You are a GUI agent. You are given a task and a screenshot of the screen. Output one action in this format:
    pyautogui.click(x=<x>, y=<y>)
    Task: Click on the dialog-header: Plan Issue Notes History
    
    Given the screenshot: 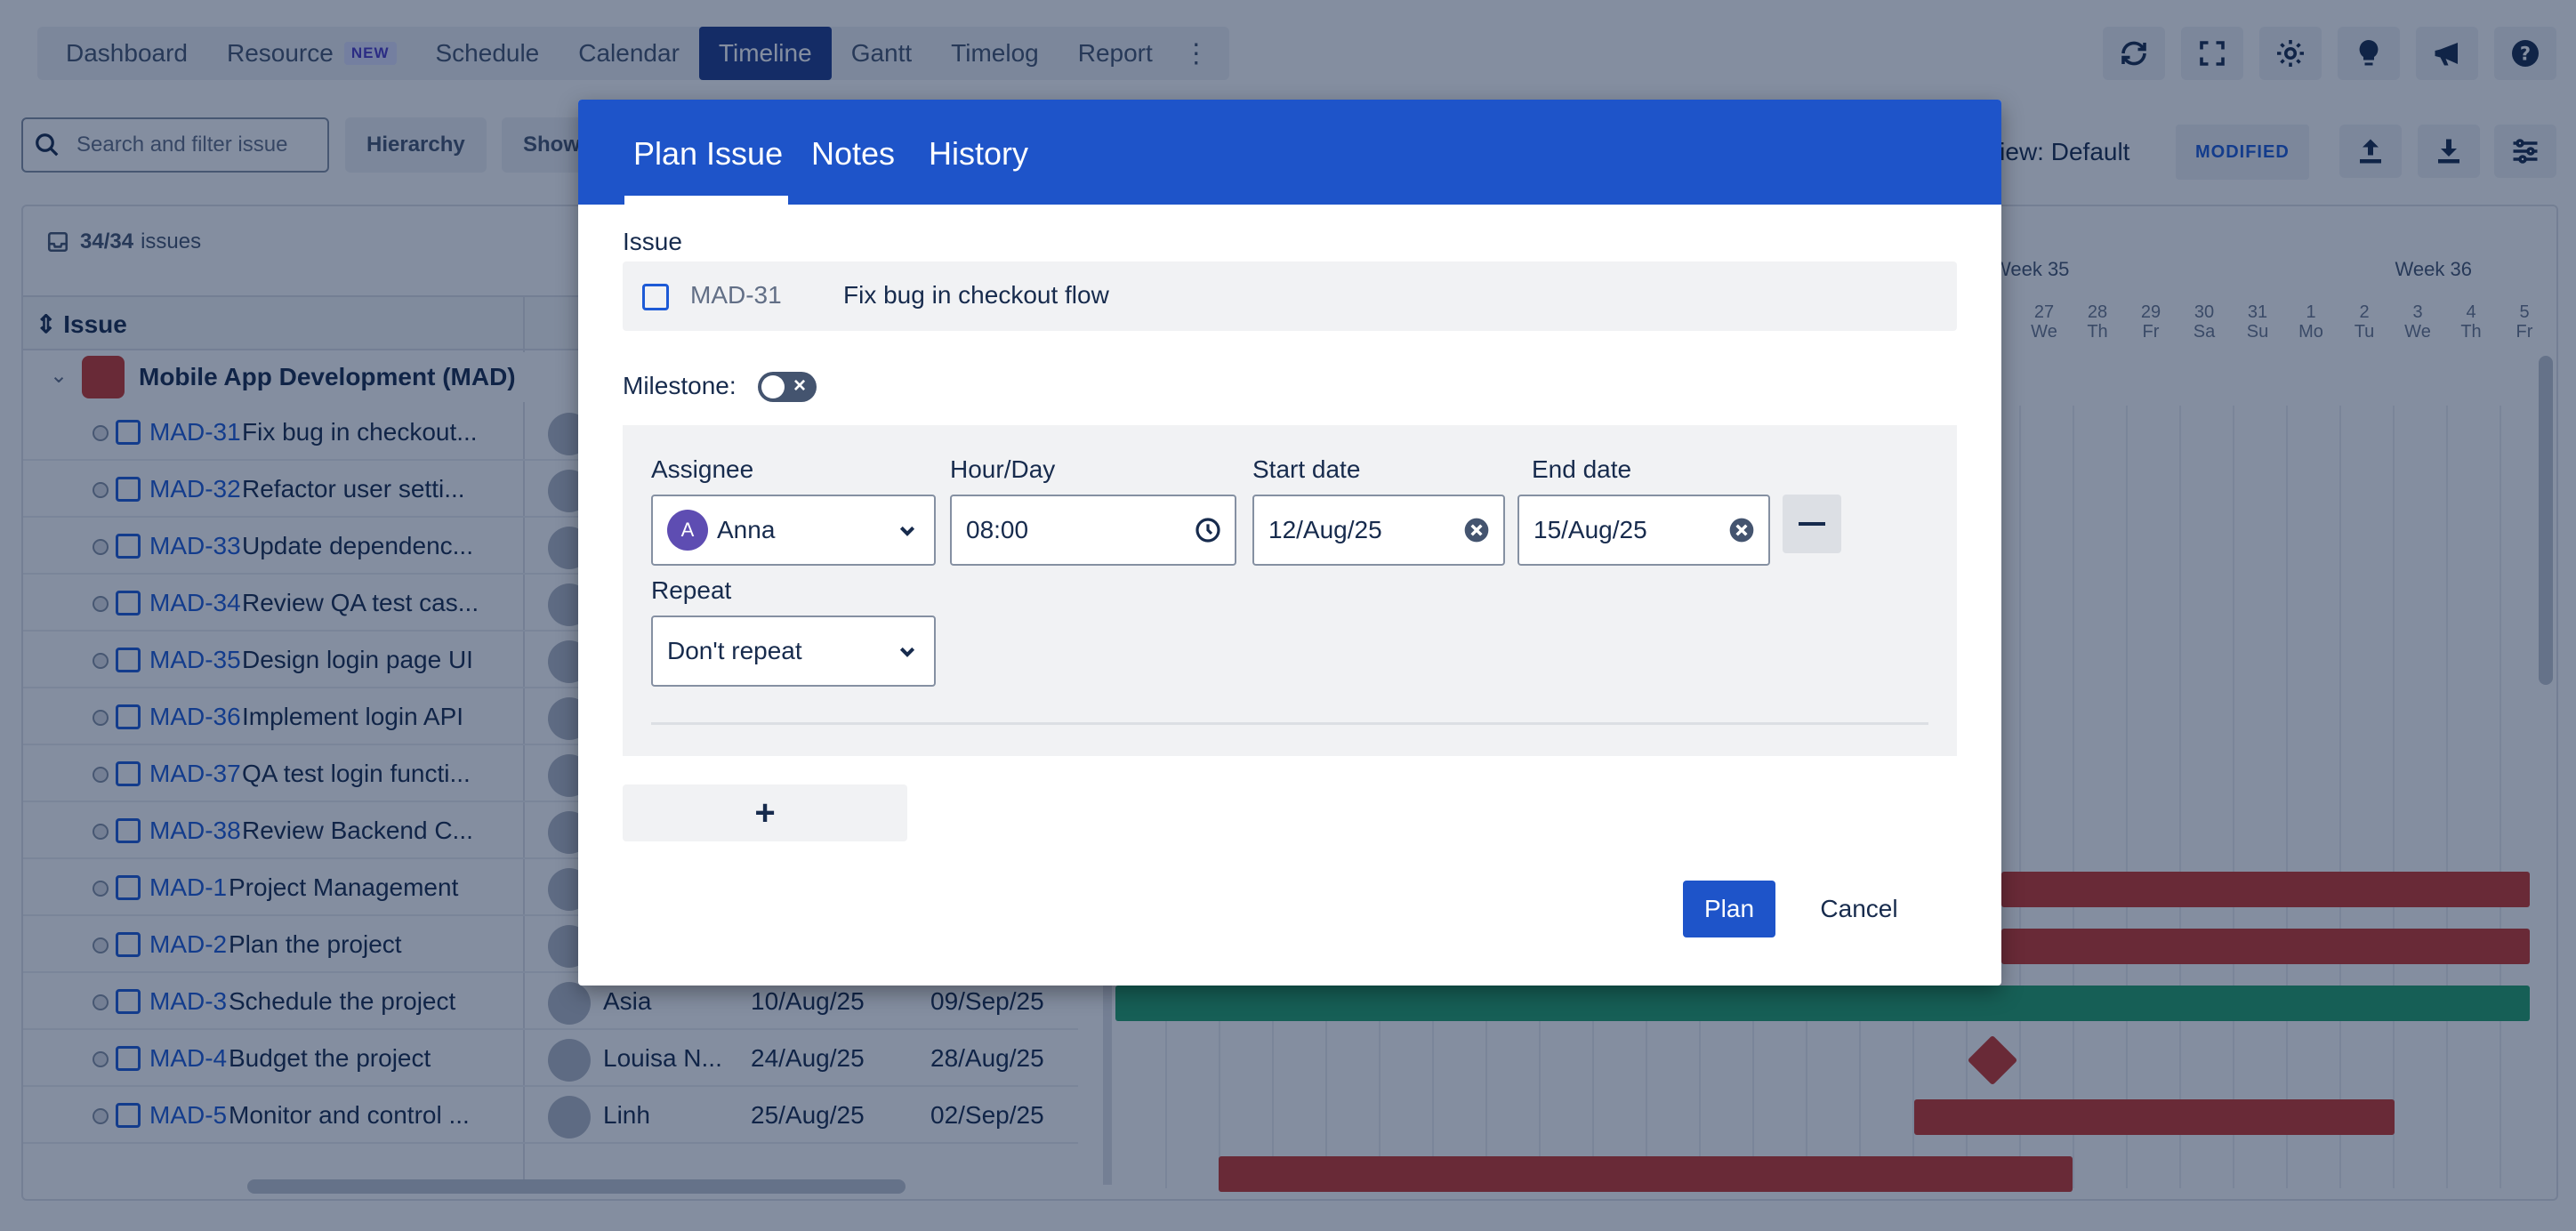 What is the action you would take?
    pyautogui.click(x=1289, y=152)
    